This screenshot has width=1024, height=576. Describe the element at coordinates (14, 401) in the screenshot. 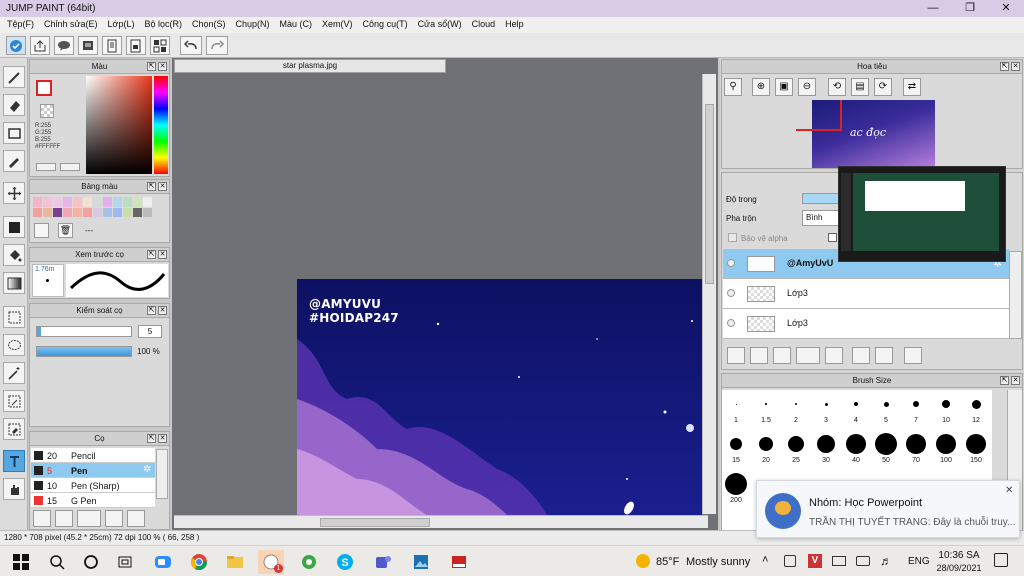

I see `select-pen-icon` at that location.